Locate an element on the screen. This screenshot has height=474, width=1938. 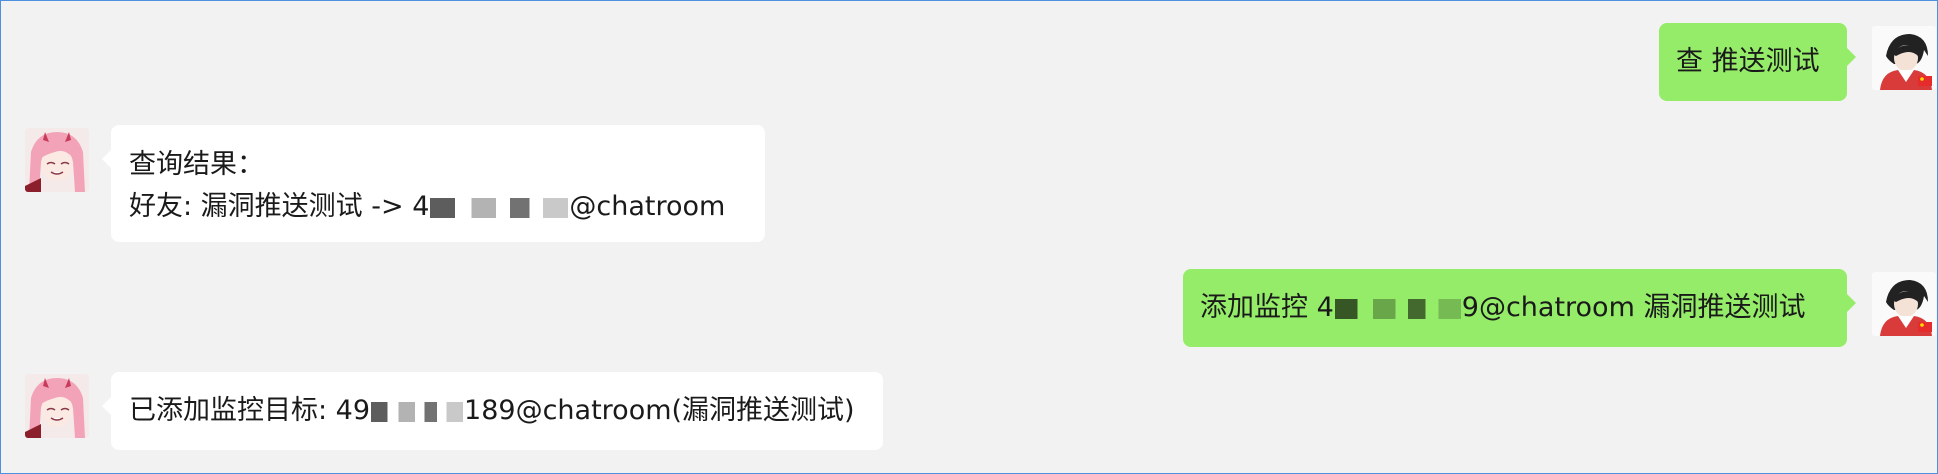
message-text: 好友: 漏洞推送测试 -> 4 @chatroom is located at coordinates (438, 207).